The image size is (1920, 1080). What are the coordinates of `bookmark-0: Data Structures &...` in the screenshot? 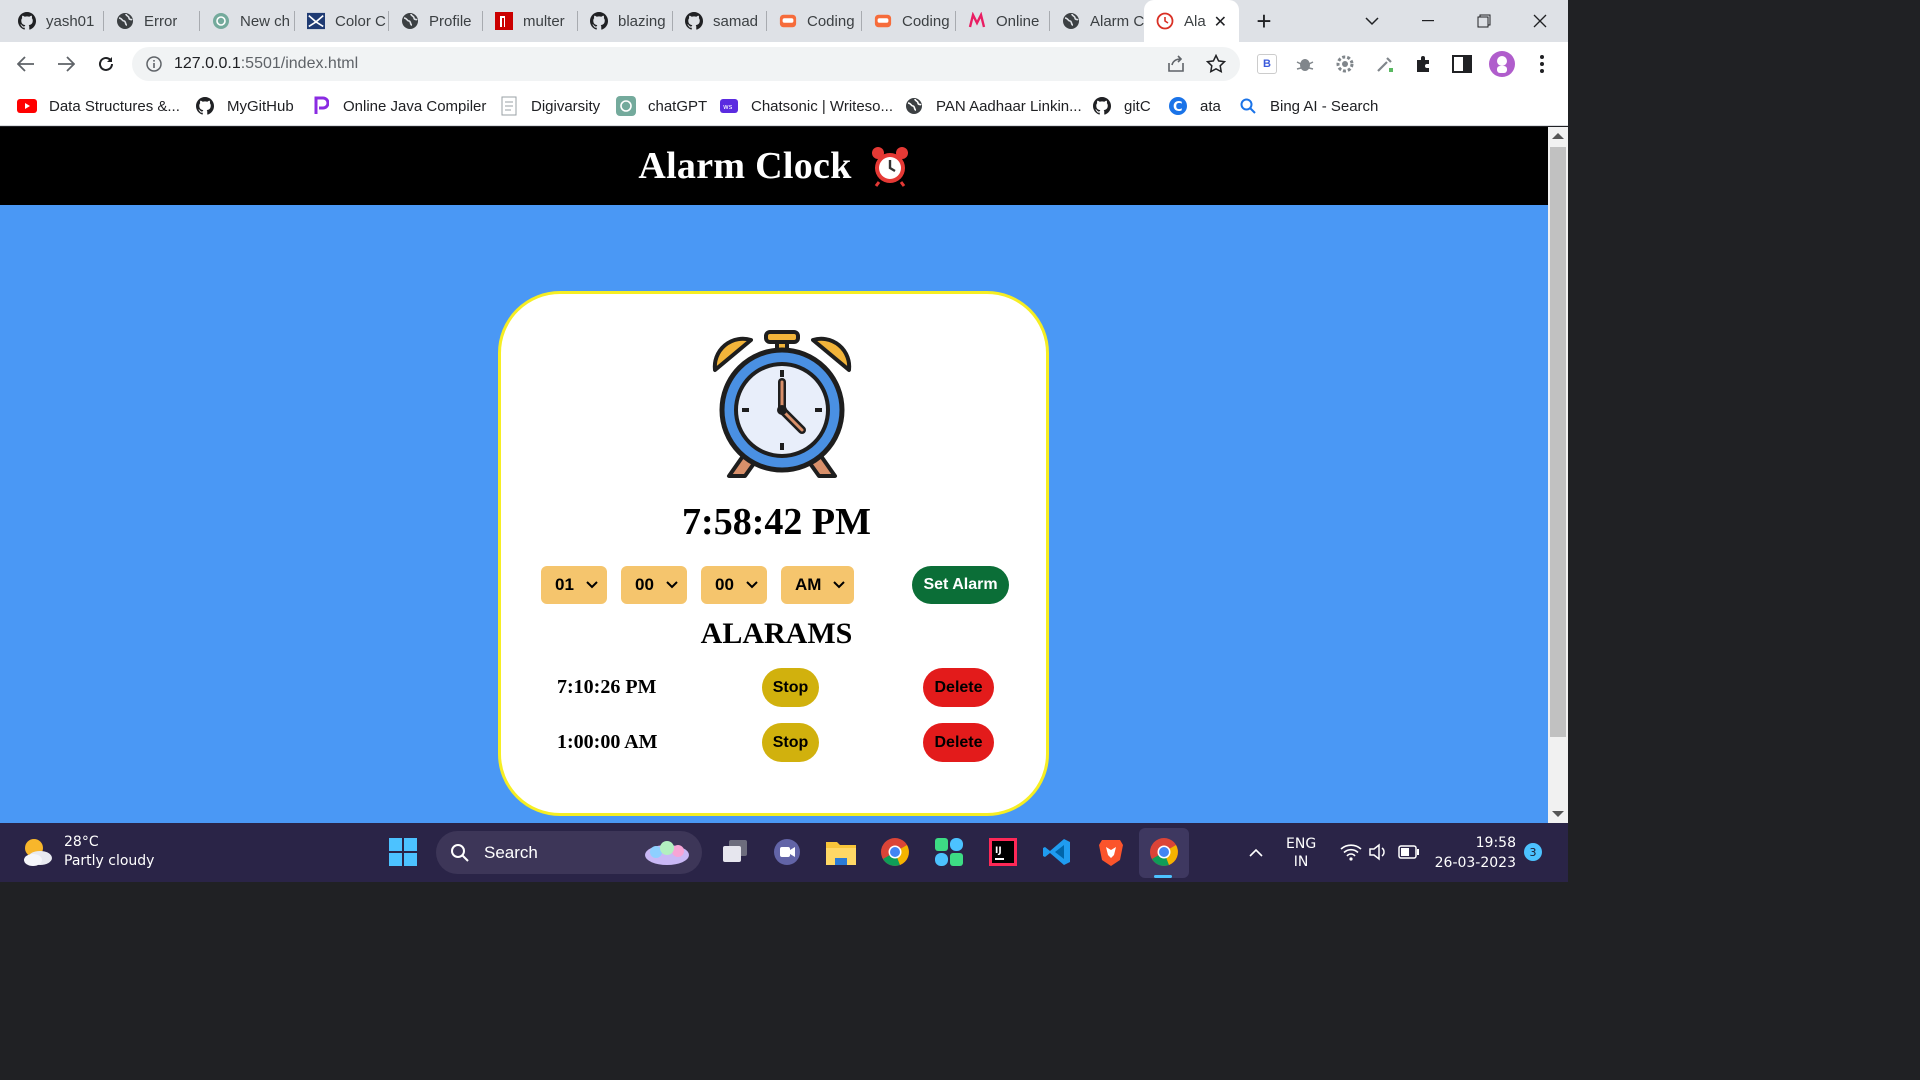 It's located at (98, 106).